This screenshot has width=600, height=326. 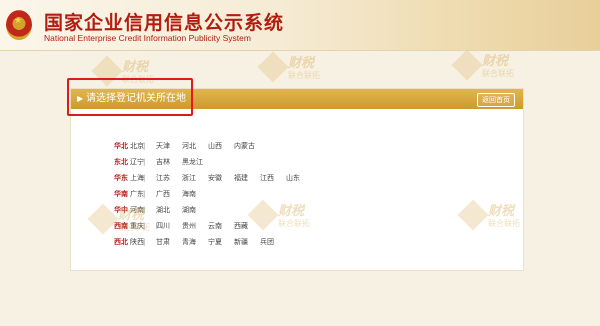 What do you see at coordinates (189, 178) in the screenshot?
I see `province-link: 浙江` at bounding box center [189, 178].